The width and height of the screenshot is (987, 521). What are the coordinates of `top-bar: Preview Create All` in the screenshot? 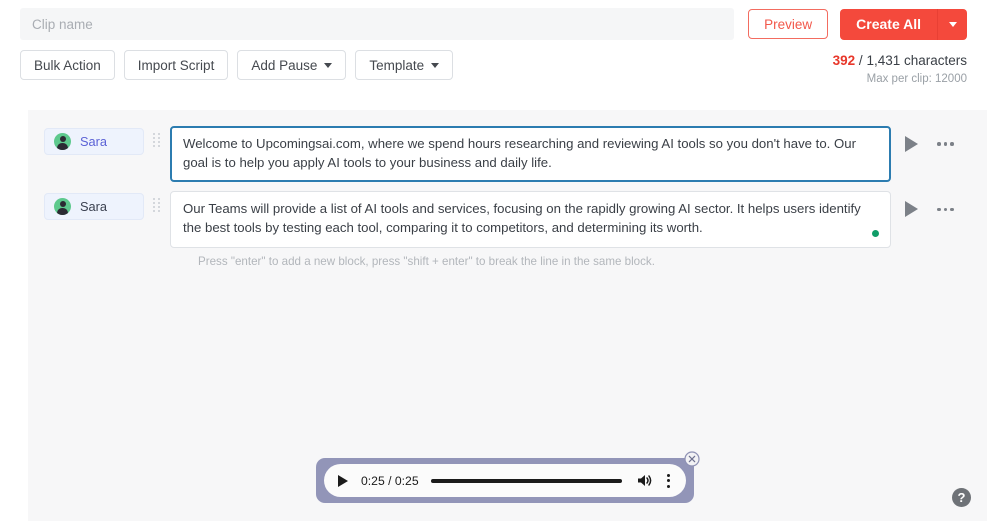 It's located at (493, 24).